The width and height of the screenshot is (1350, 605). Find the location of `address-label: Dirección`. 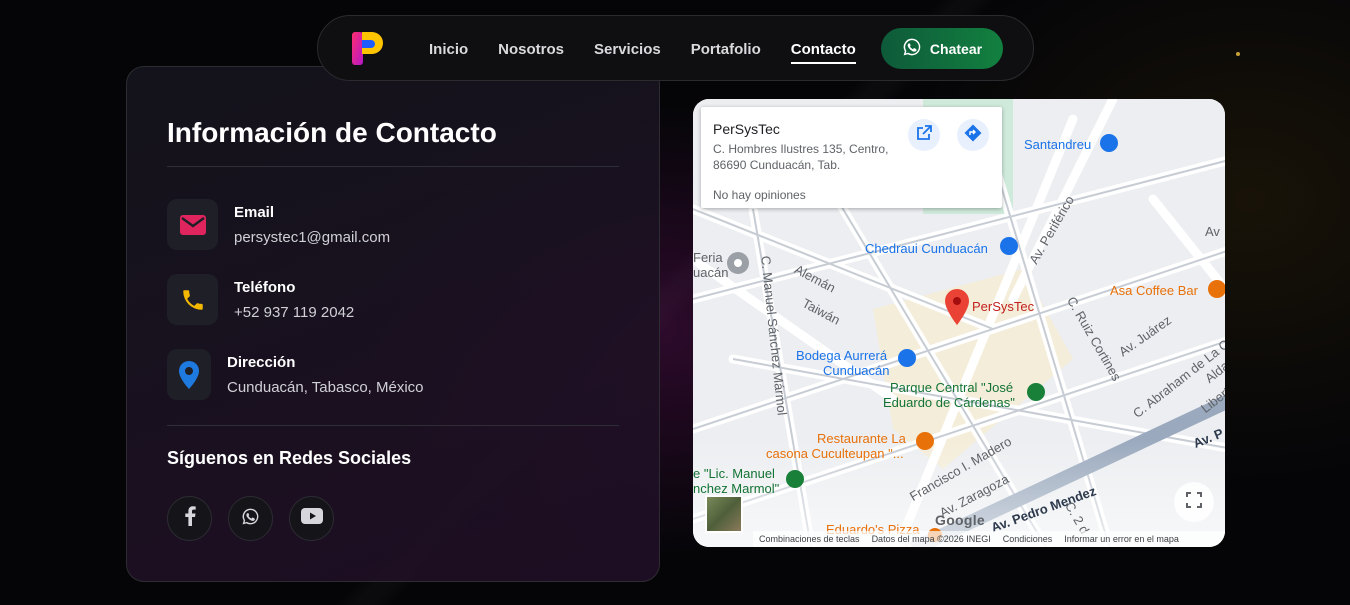

address-label: Dirección is located at coordinates (261, 362).